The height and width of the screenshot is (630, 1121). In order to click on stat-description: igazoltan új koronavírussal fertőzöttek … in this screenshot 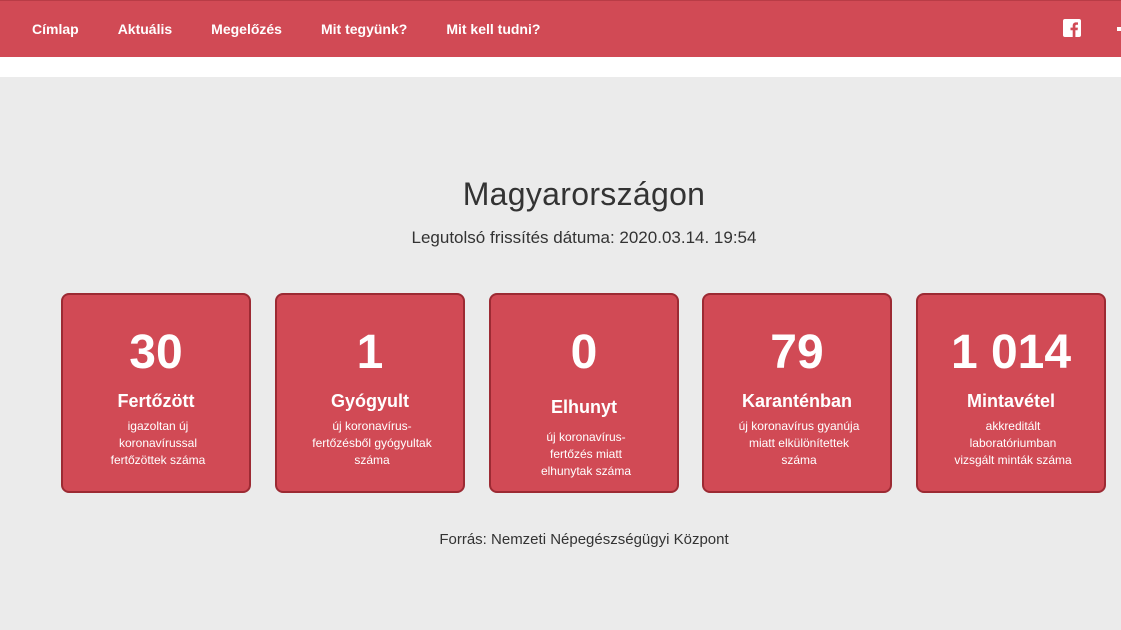, I will do `click(158, 443)`.